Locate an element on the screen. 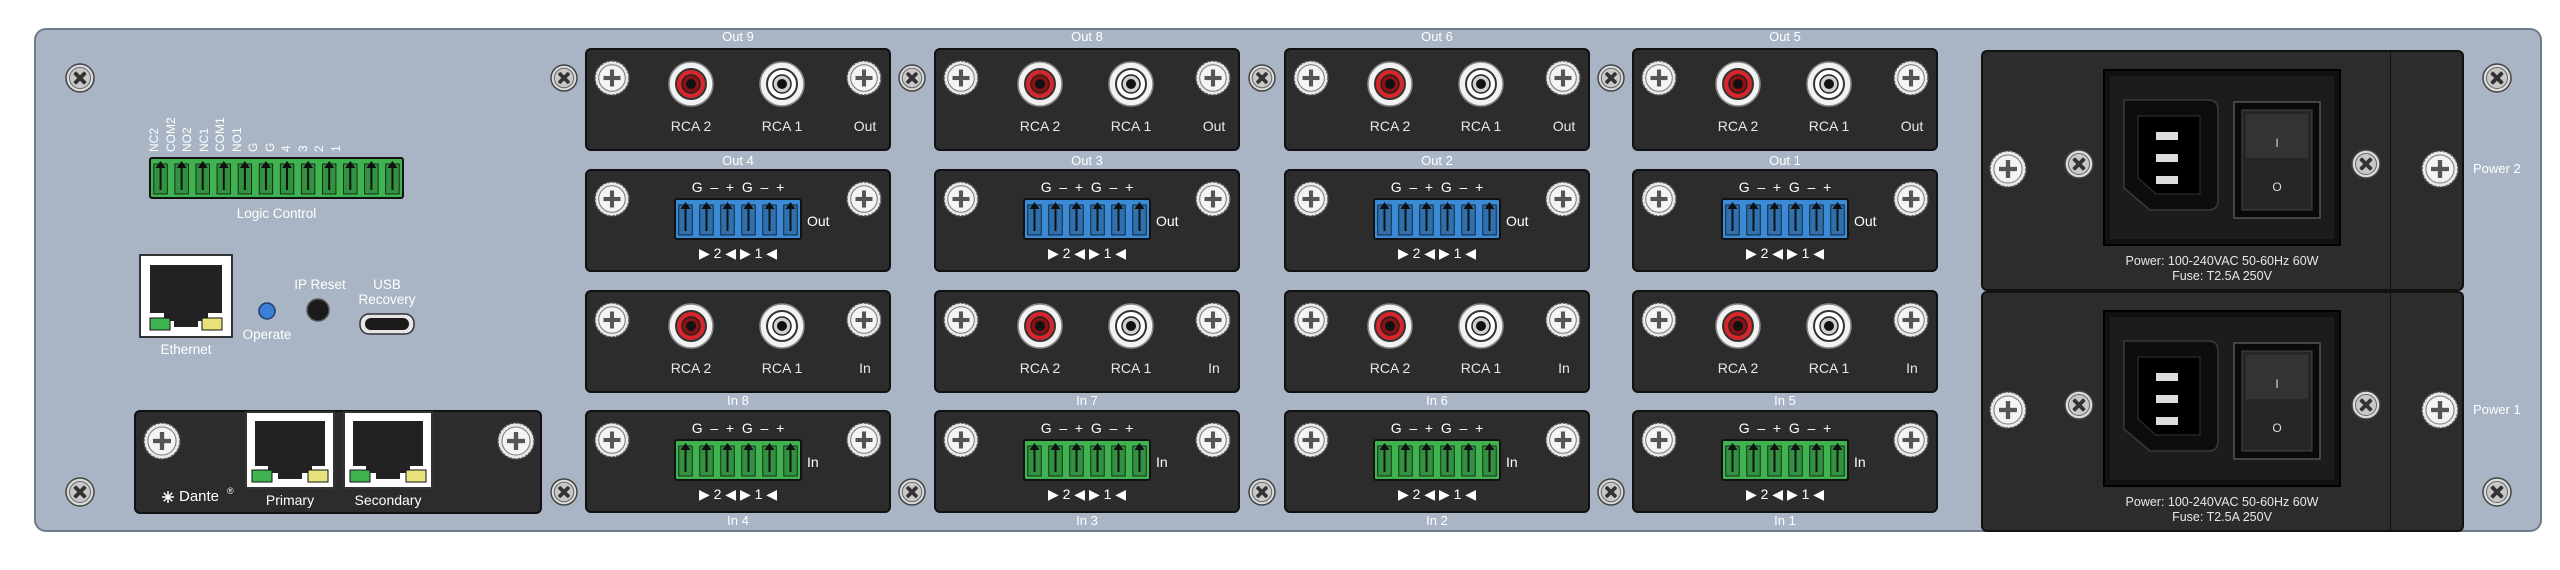 This screenshot has width=2560, height=570. ethernet-port is located at coordinates (186, 296).